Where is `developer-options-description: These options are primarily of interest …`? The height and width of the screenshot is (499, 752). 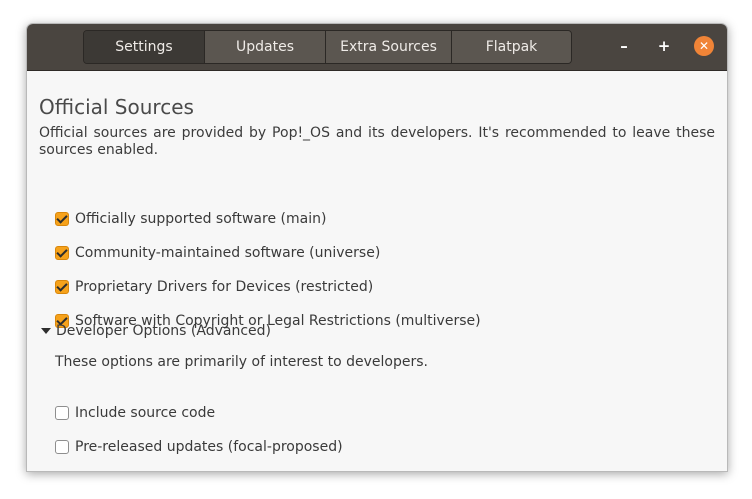 developer-options-description: These options are primarily of interest … is located at coordinates (241, 362).